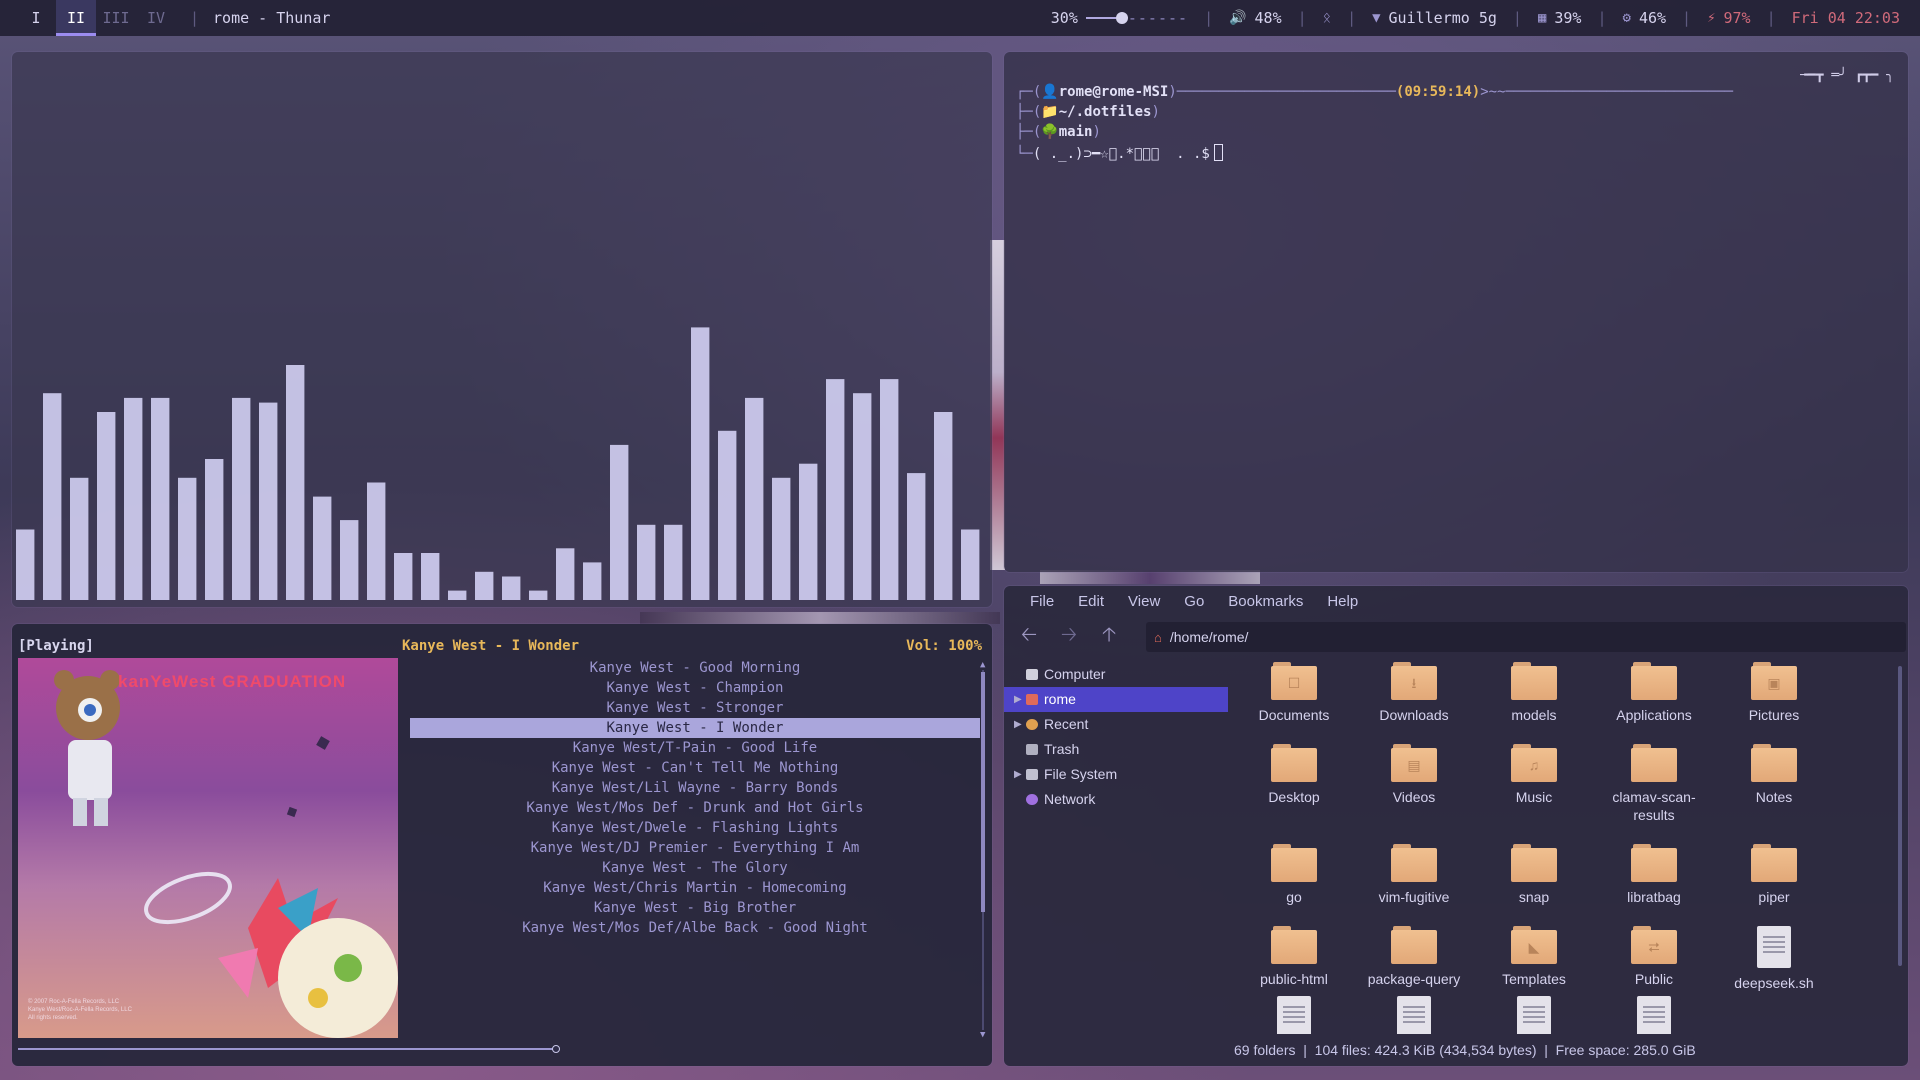 This screenshot has height=1080, width=1920. What do you see at coordinates (1846, 18) in the screenshot?
I see `clock: Fri 04 22:03` at bounding box center [1846, 18].